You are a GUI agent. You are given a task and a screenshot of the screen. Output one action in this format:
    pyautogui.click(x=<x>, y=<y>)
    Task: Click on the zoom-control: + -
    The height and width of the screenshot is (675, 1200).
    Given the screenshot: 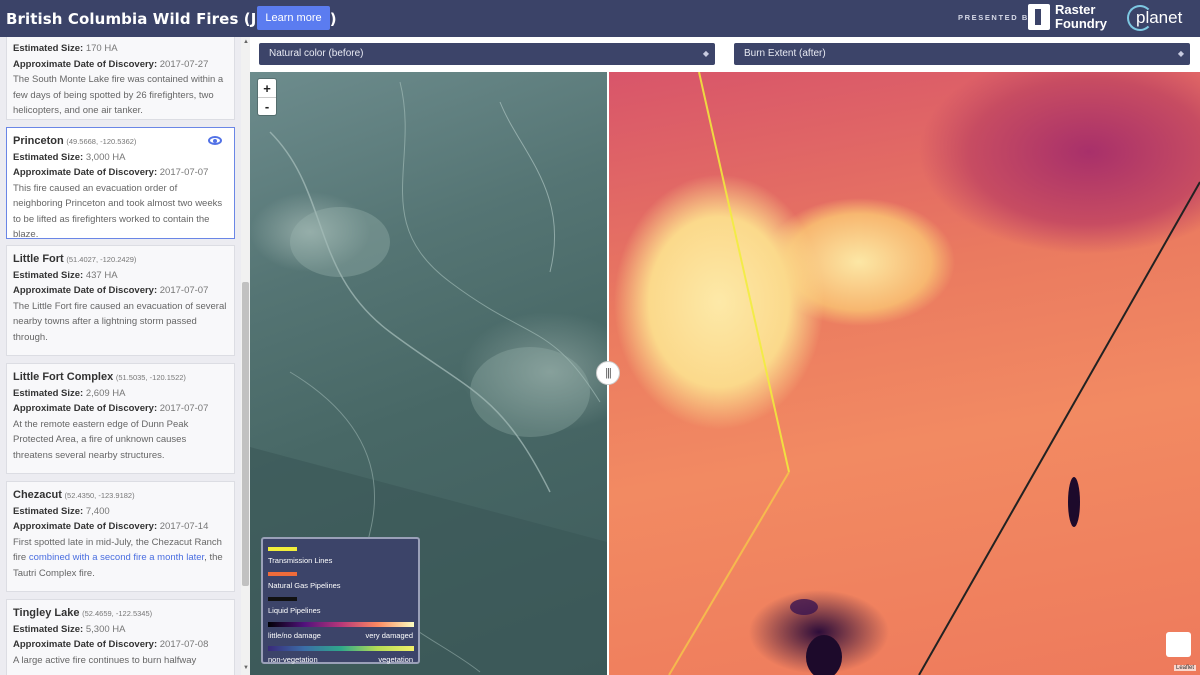 What is the action you would take?
    pyautogui.click(x=267, y=97)
    